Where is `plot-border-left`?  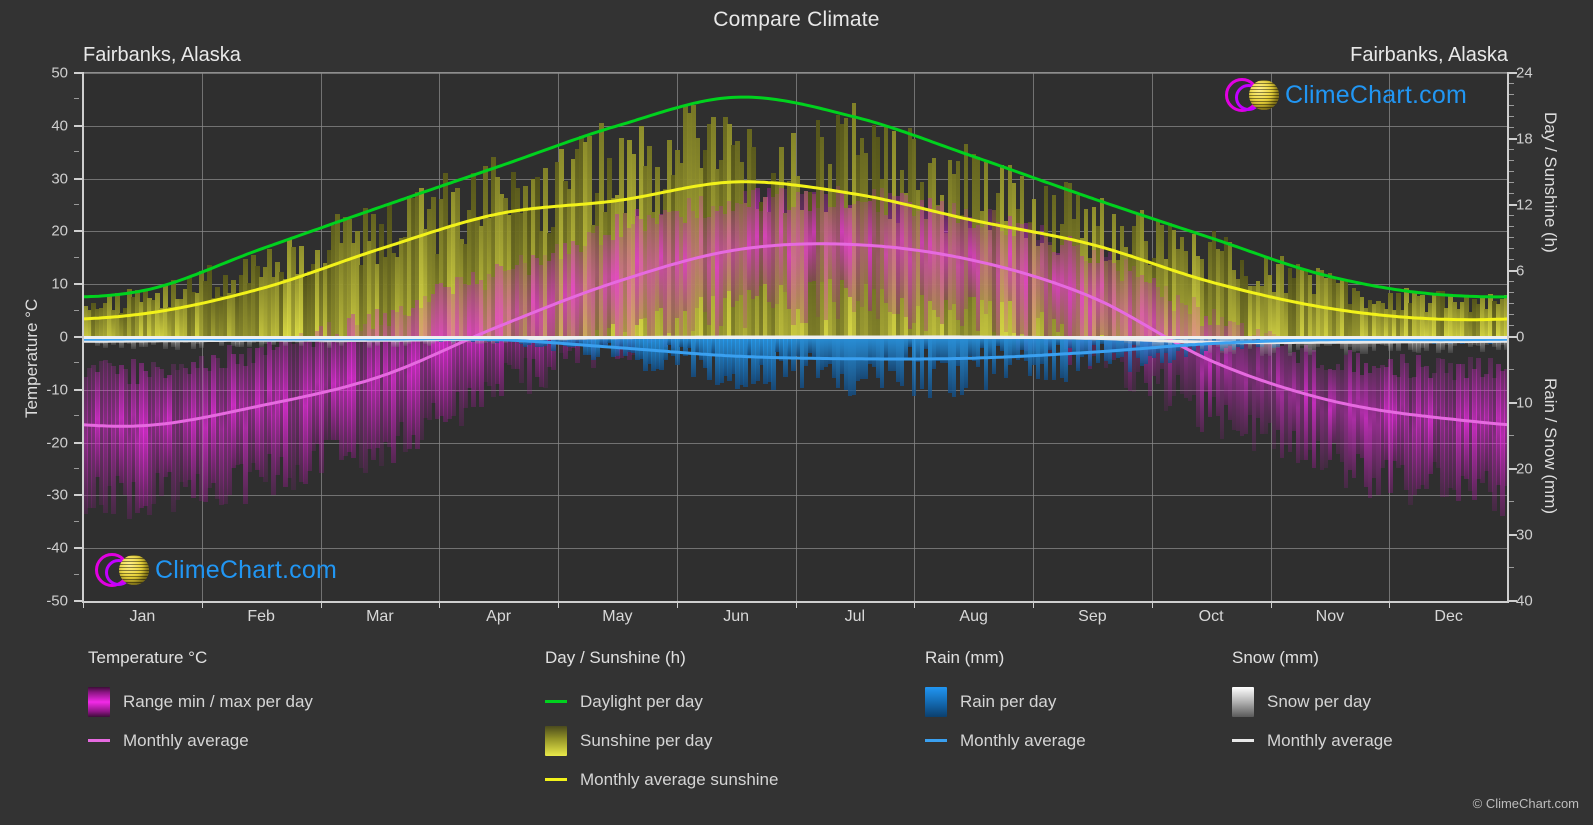
plot-border-left is located at coordinates (83, 337).